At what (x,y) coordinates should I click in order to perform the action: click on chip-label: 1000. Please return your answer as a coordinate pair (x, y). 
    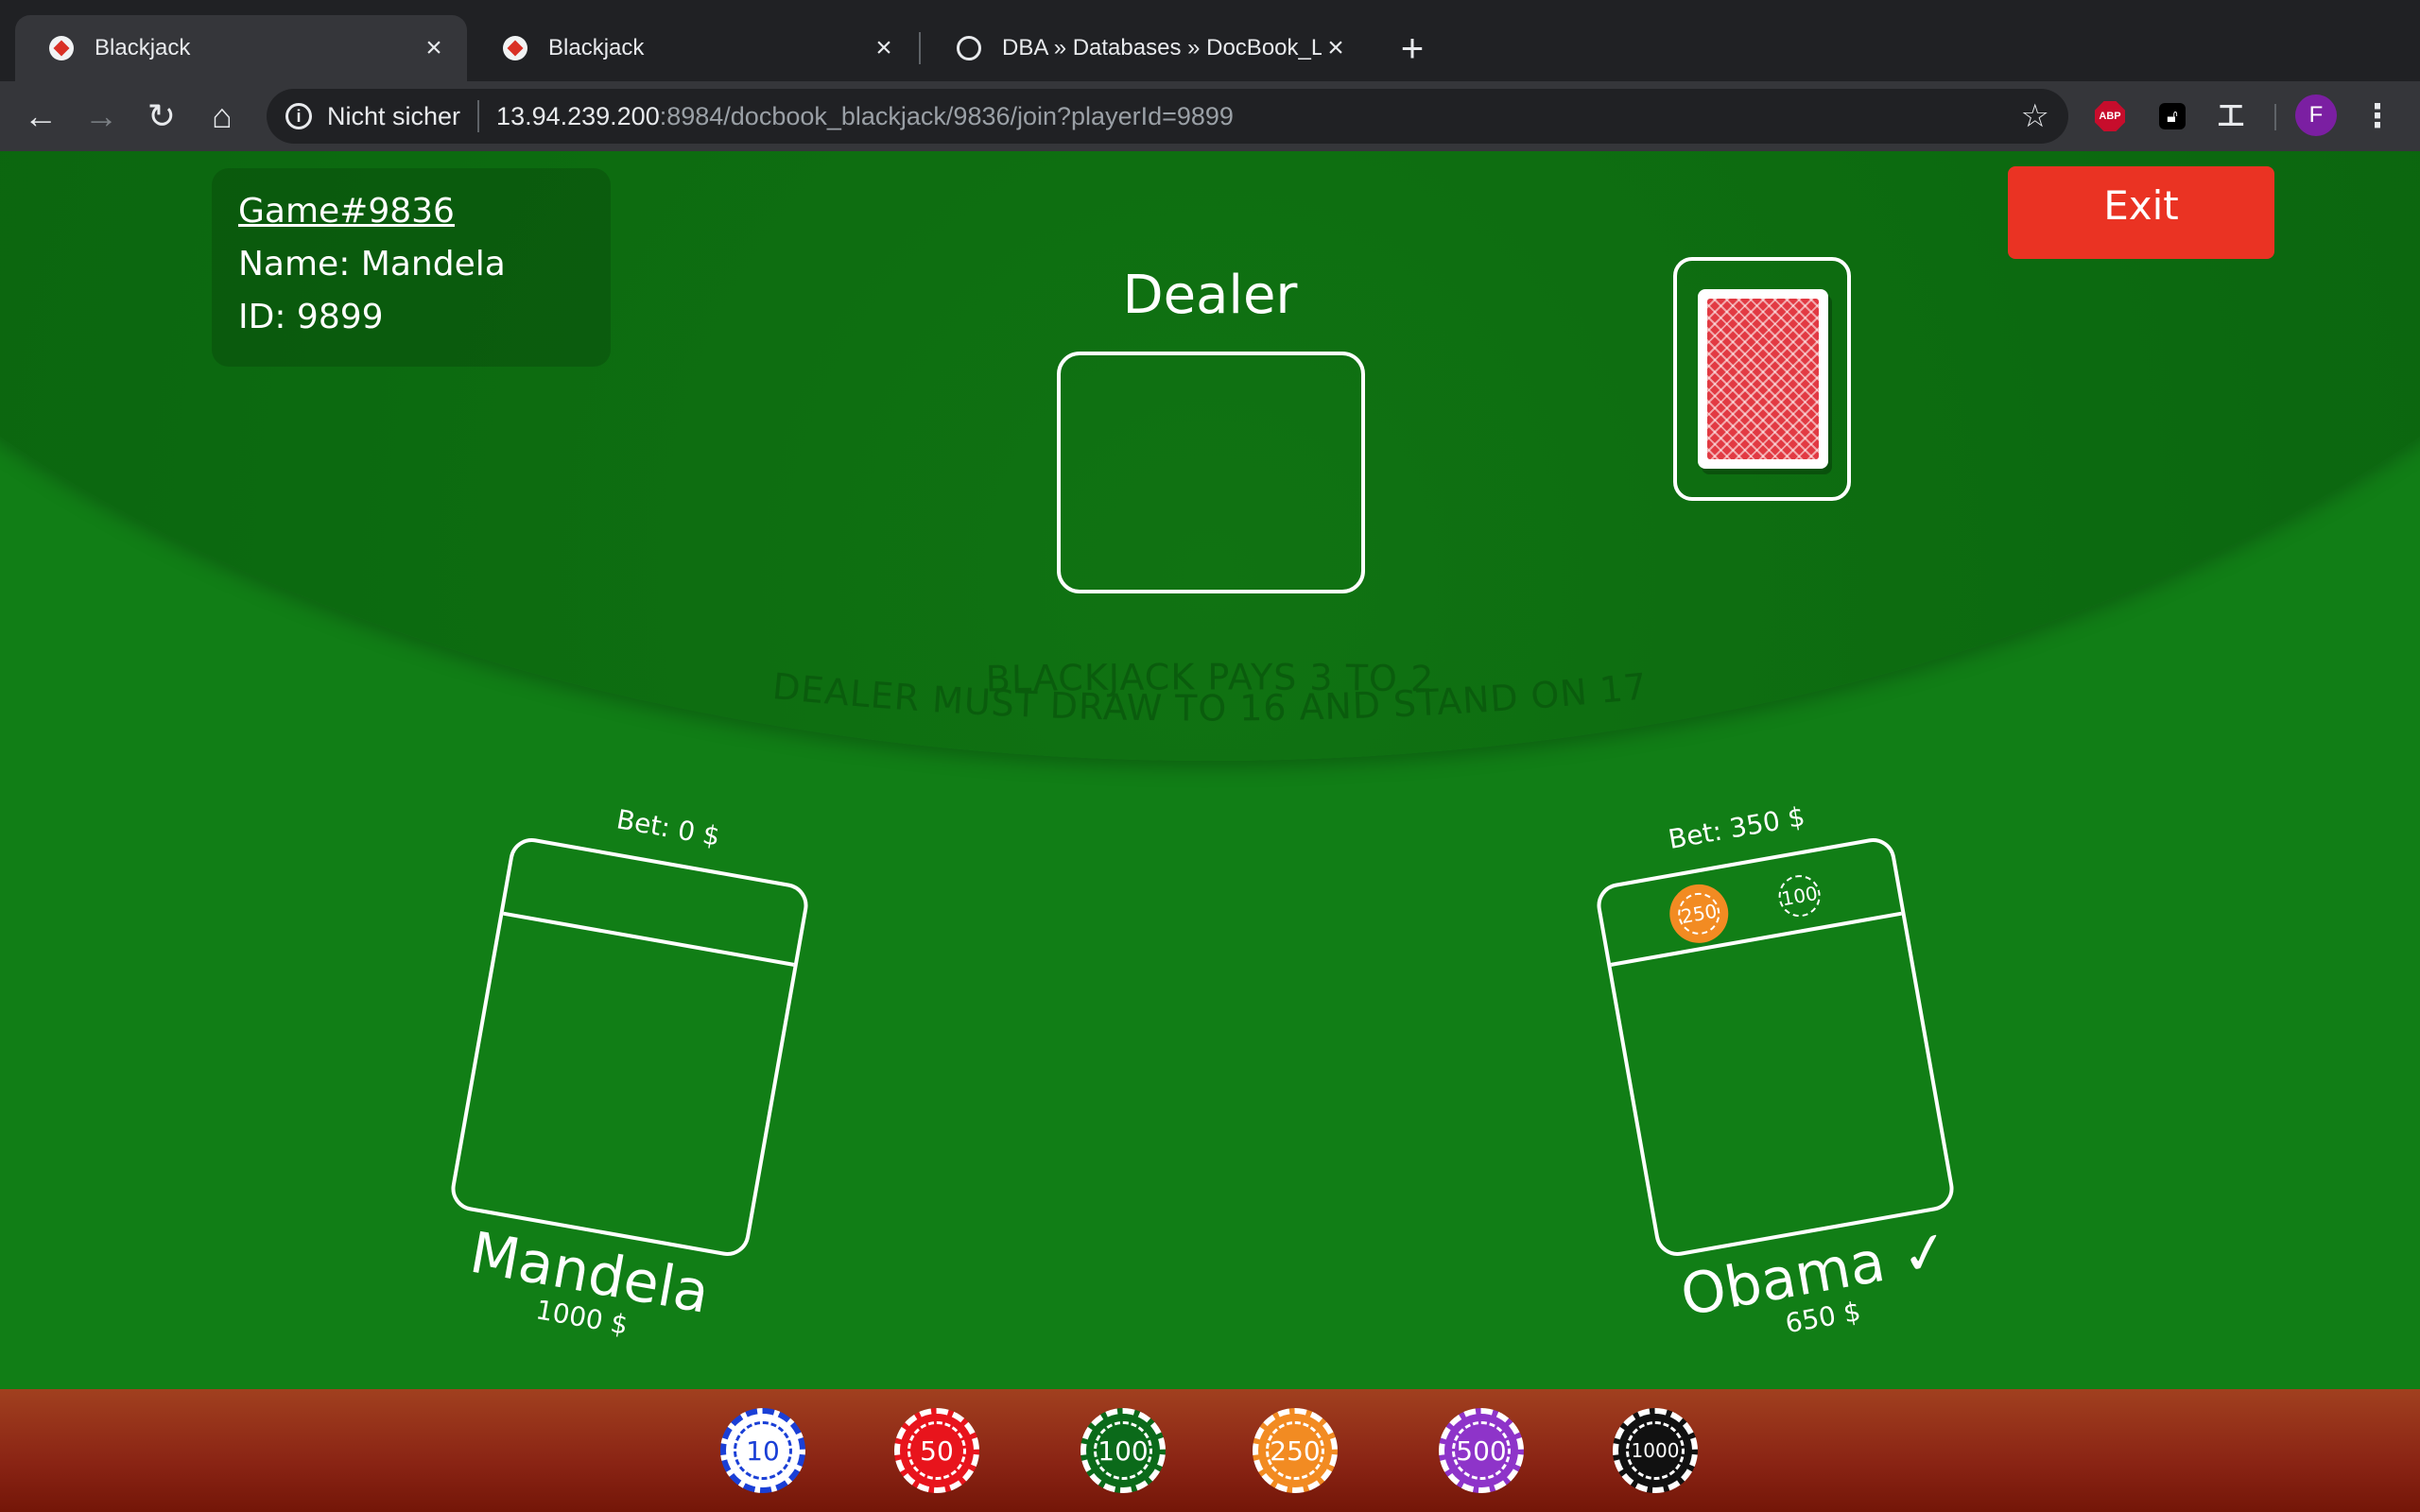
    Looking at the image, I should click on (1655, 1450).